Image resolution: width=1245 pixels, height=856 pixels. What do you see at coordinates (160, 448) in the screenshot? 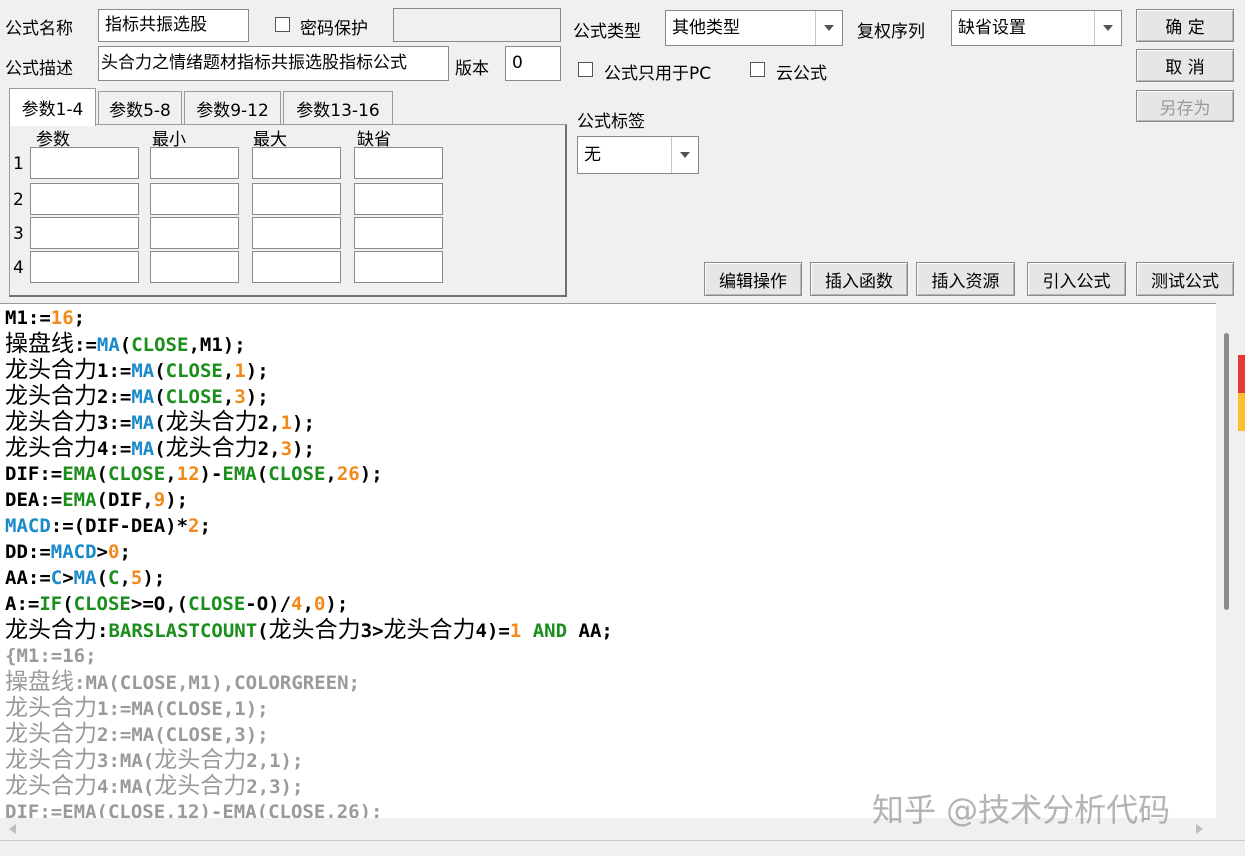
I see `code-line: 龙头合力4:=MA(龙头合力2,3);` at bounding box center [160, 448].